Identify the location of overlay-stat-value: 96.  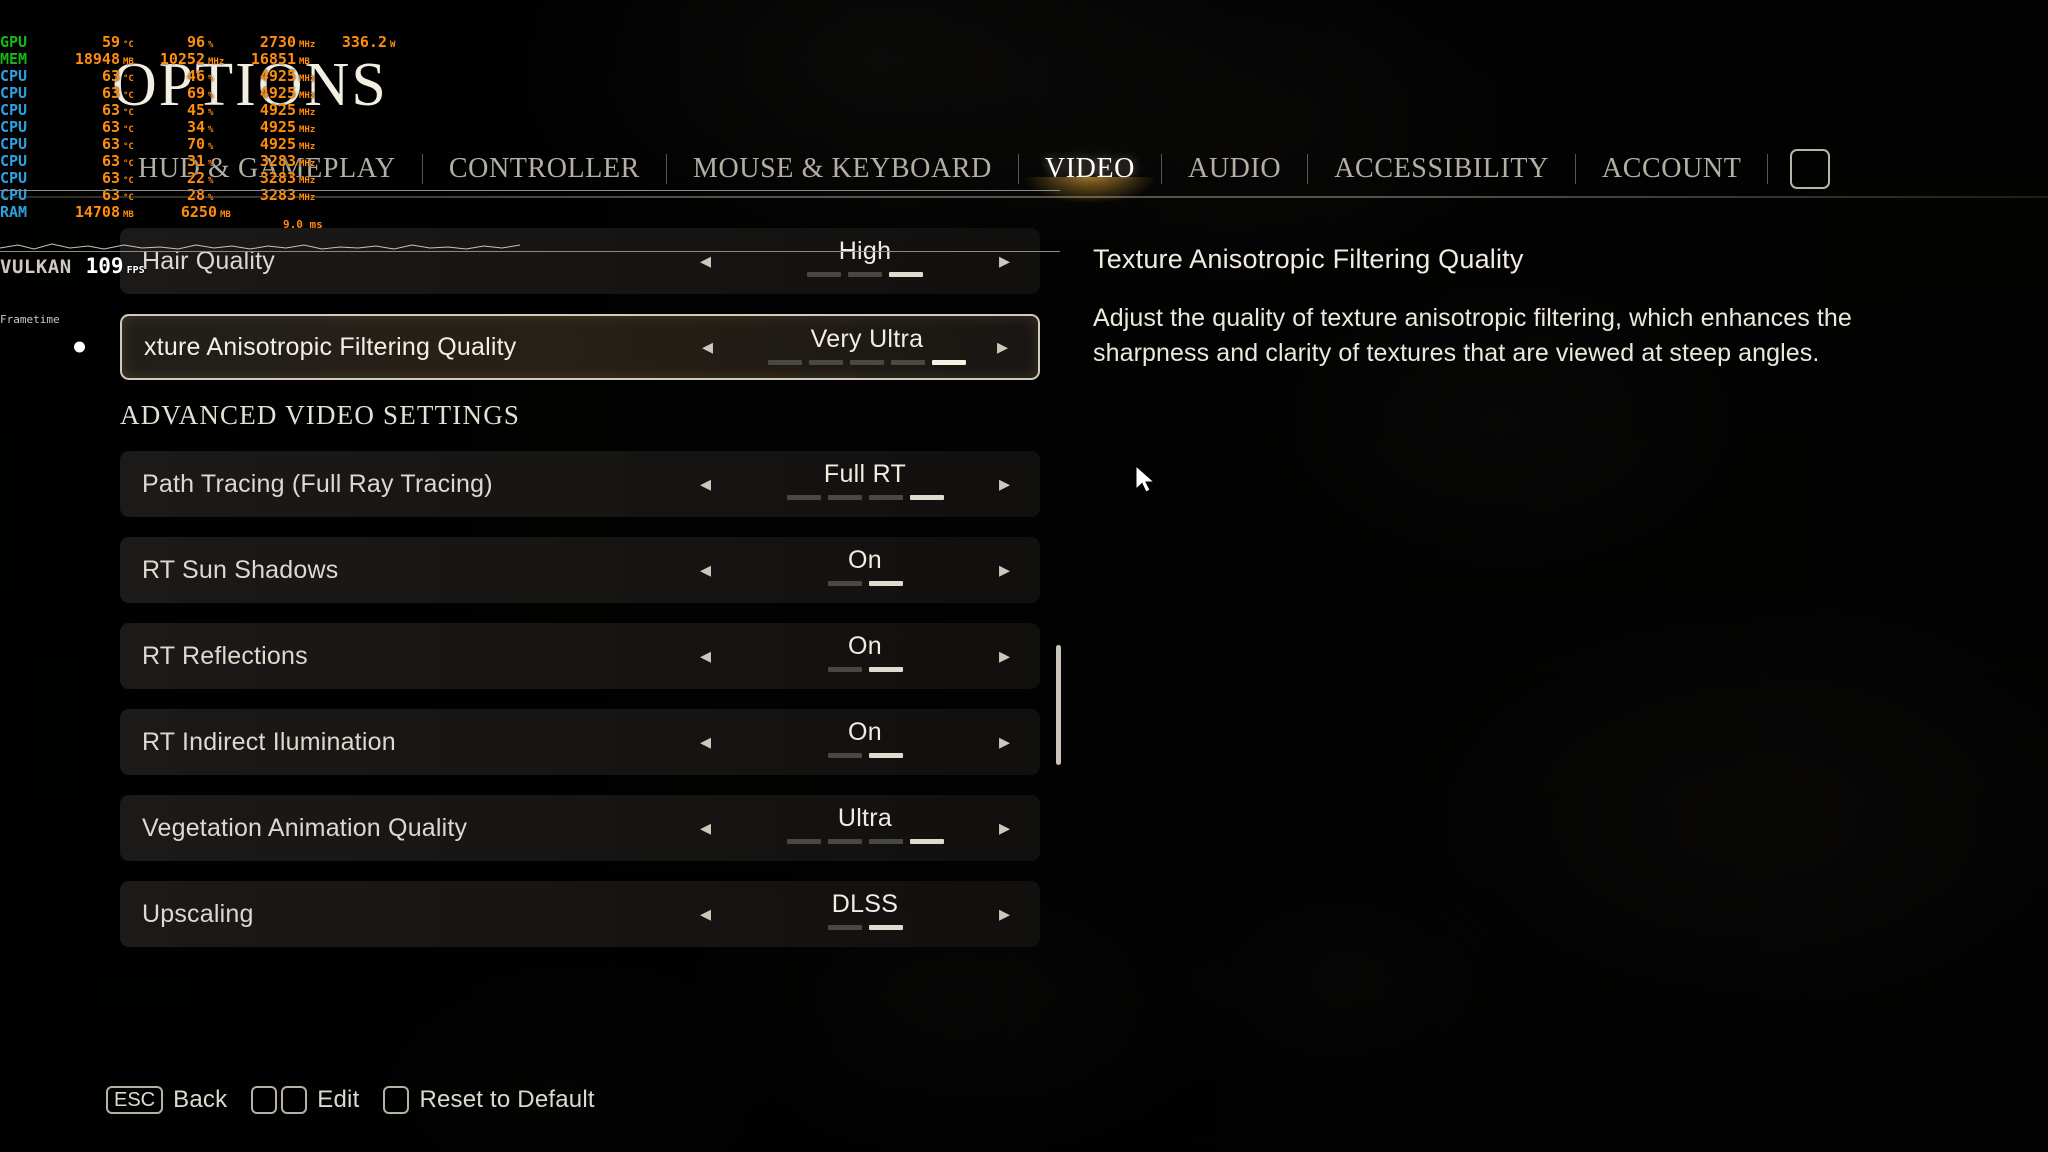
(195, 42).